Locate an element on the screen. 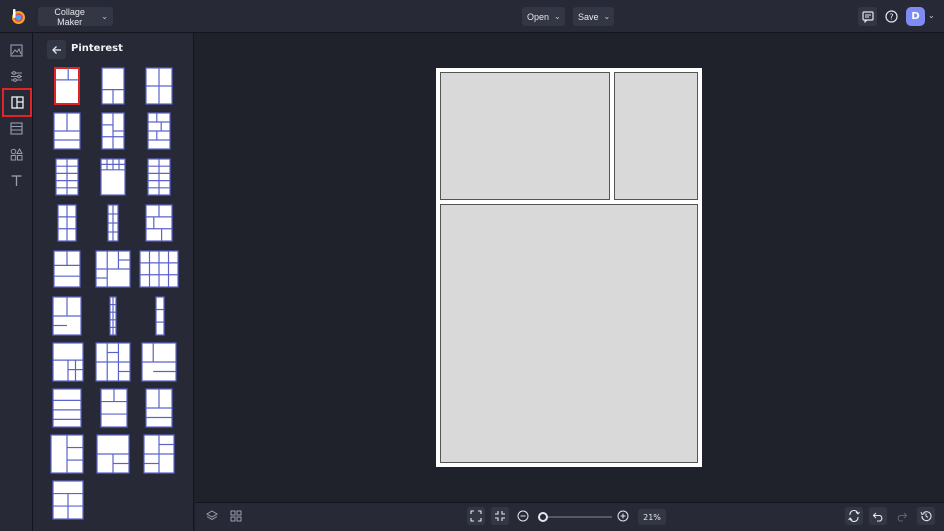 The height and width of the screenshot is (531, 944). rail-item-graphics is located at coordinates (16, 154).